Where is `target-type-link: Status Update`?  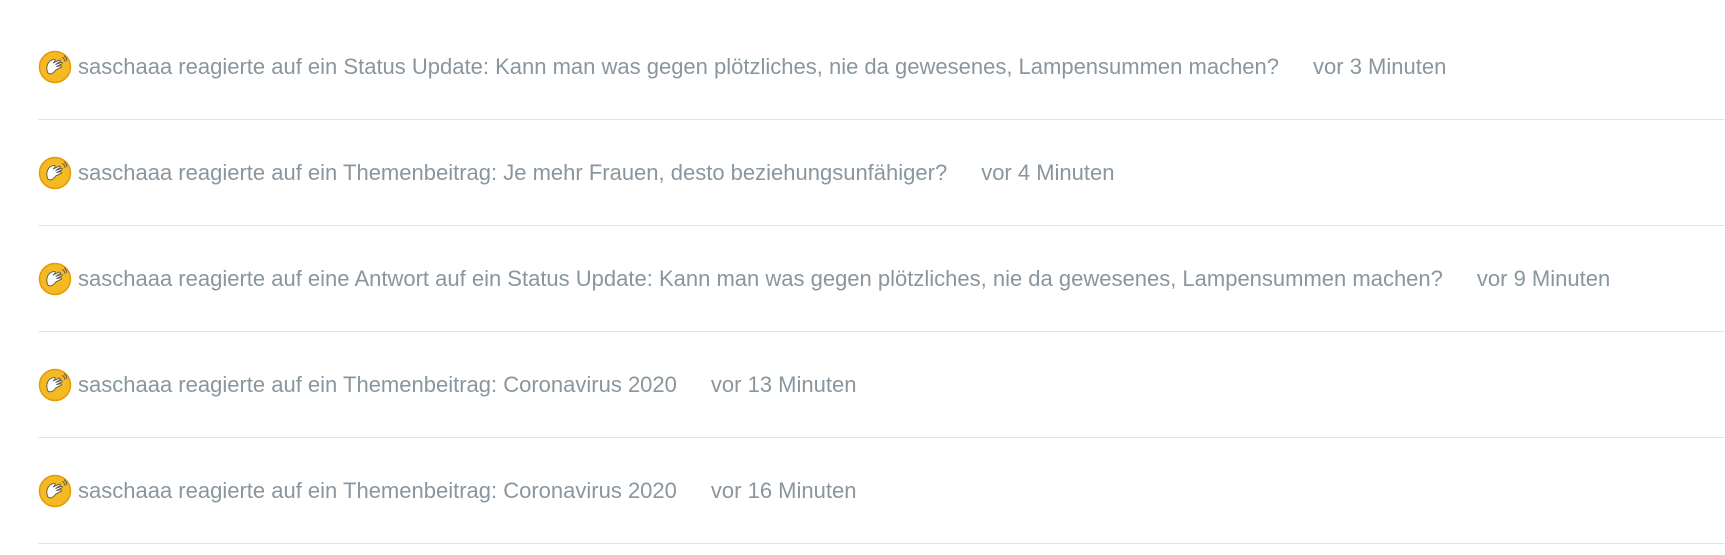
target-type-link: Status Update is located at coordinates (412, 66).